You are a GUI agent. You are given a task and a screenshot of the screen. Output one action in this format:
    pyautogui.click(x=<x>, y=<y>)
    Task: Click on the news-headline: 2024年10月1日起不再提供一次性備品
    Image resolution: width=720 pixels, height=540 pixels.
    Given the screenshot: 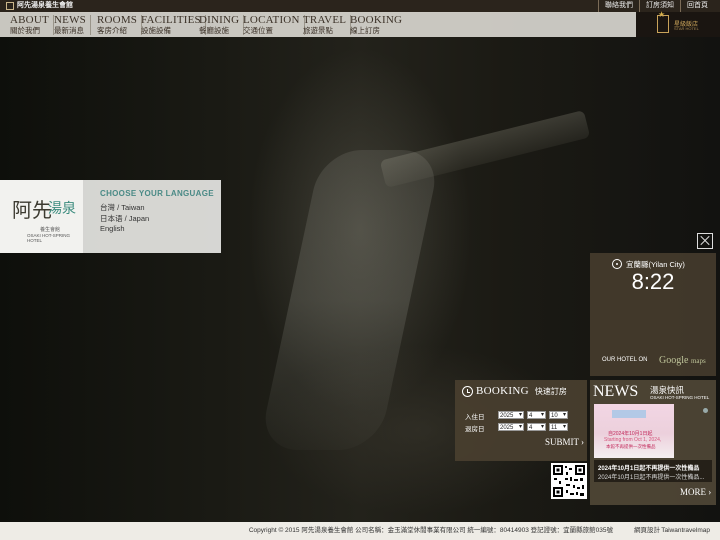 What is the action you would take?
    pyautogui.click(x=649, y=469)
    